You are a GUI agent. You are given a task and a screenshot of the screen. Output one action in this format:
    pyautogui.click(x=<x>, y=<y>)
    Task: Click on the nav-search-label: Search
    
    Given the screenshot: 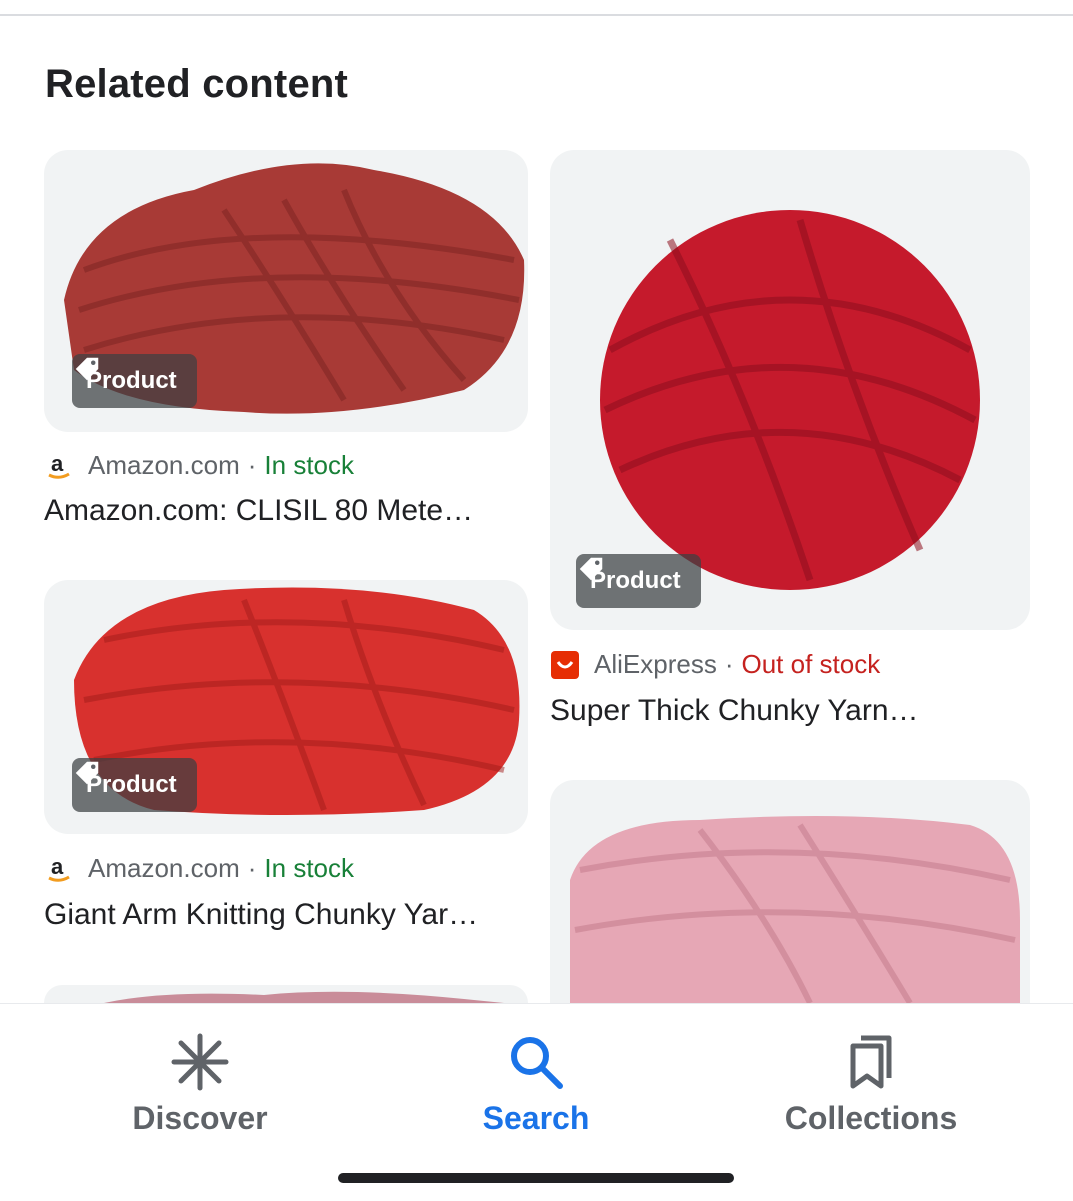 What is the action you would take?
    pyautogui.click(x=536, y=1118)
    